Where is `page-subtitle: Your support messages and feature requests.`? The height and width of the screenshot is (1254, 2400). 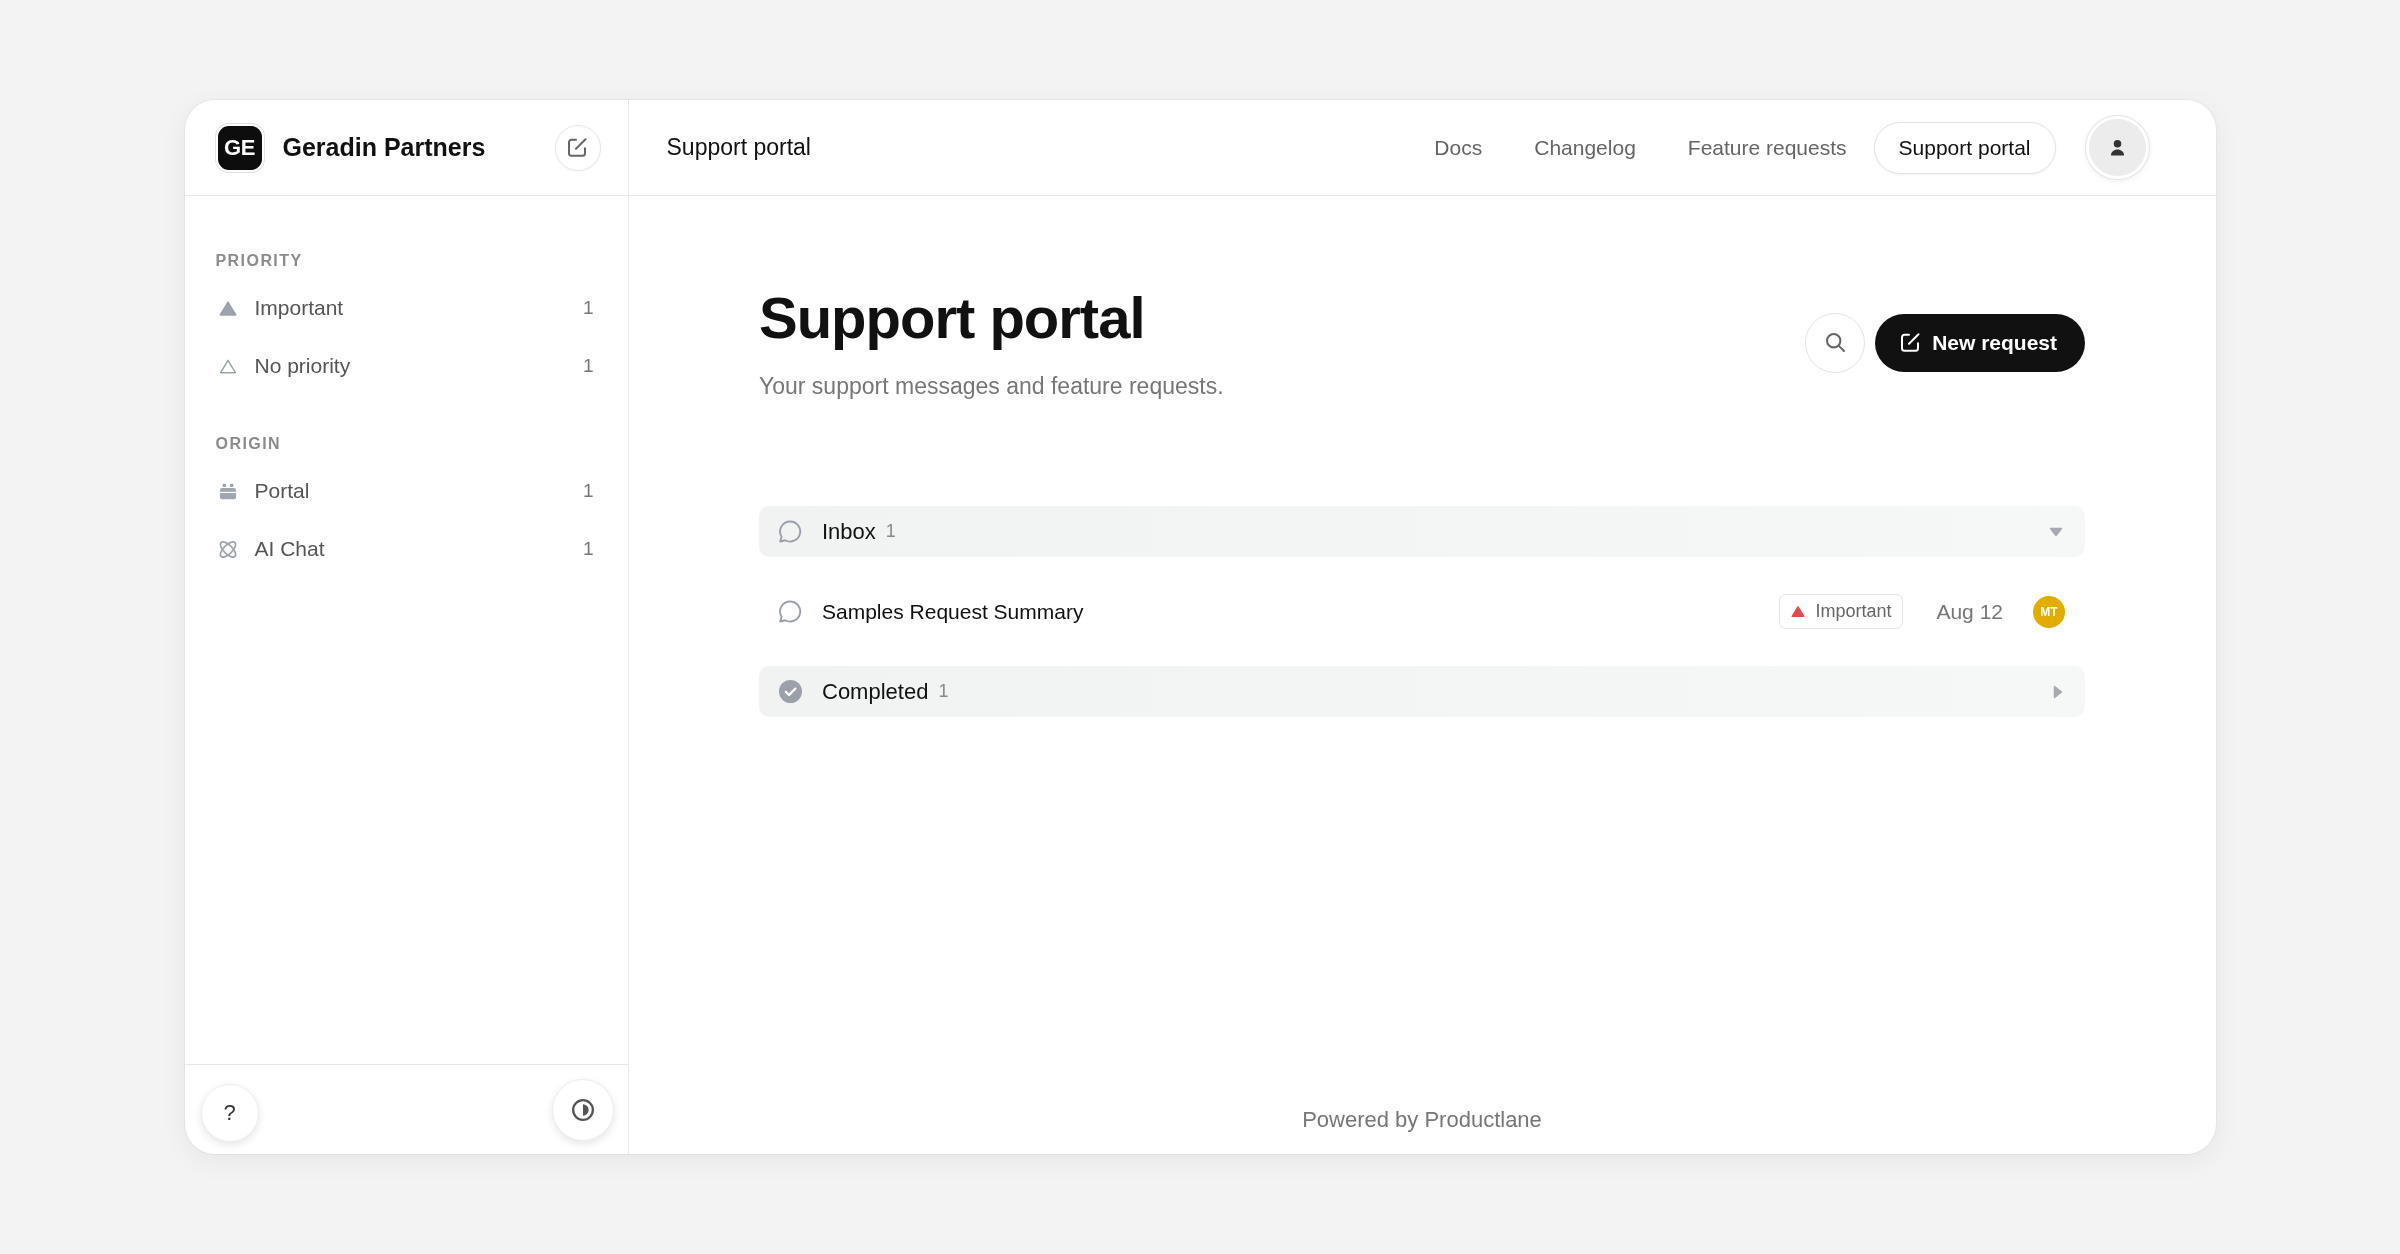 page-subtitle: Your support messages and feature requests. is located at coordinates (991, 386).